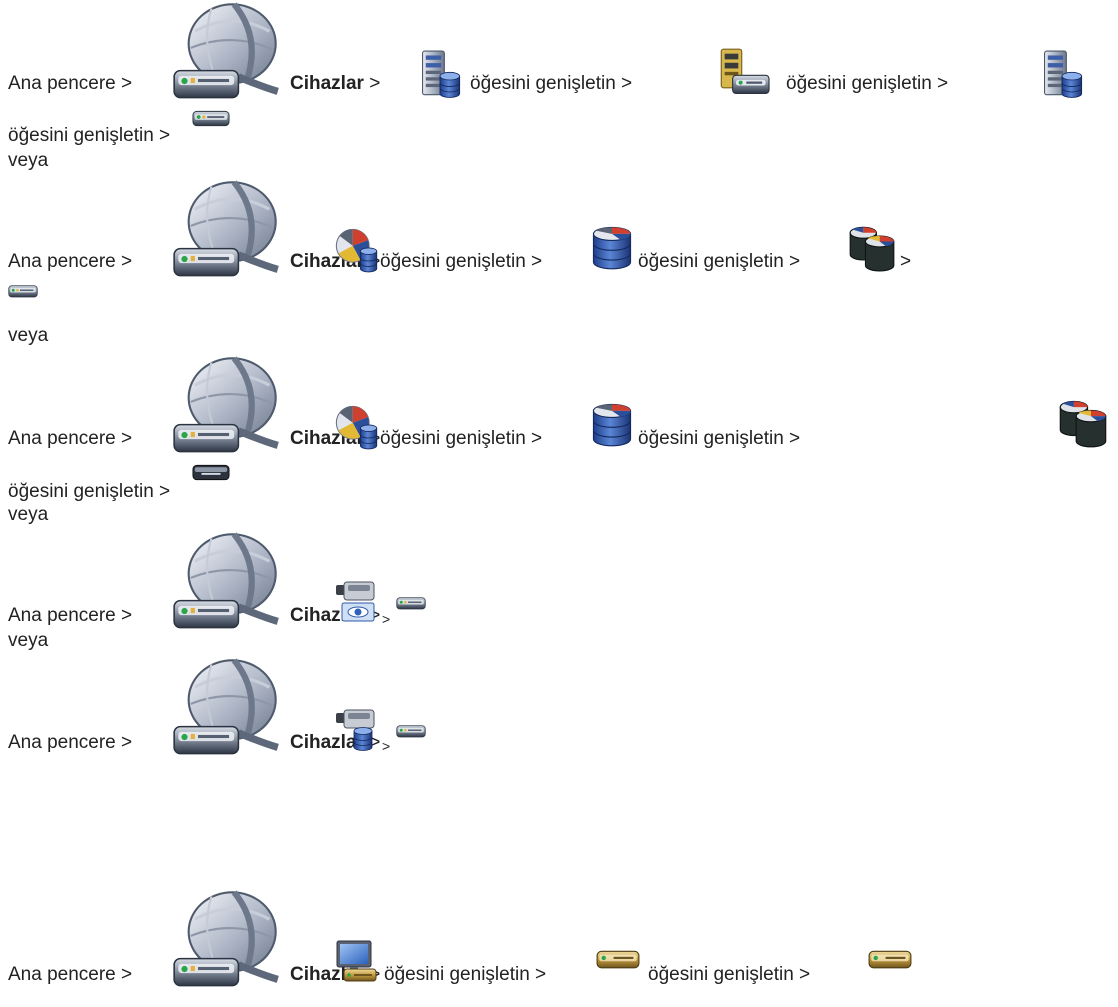 Image resolution: width=1118 pixels, height=1007 pixels. Describe the element at coordinates (356, 961) in the screenshot. I see `monitor-device-icon` at that location.